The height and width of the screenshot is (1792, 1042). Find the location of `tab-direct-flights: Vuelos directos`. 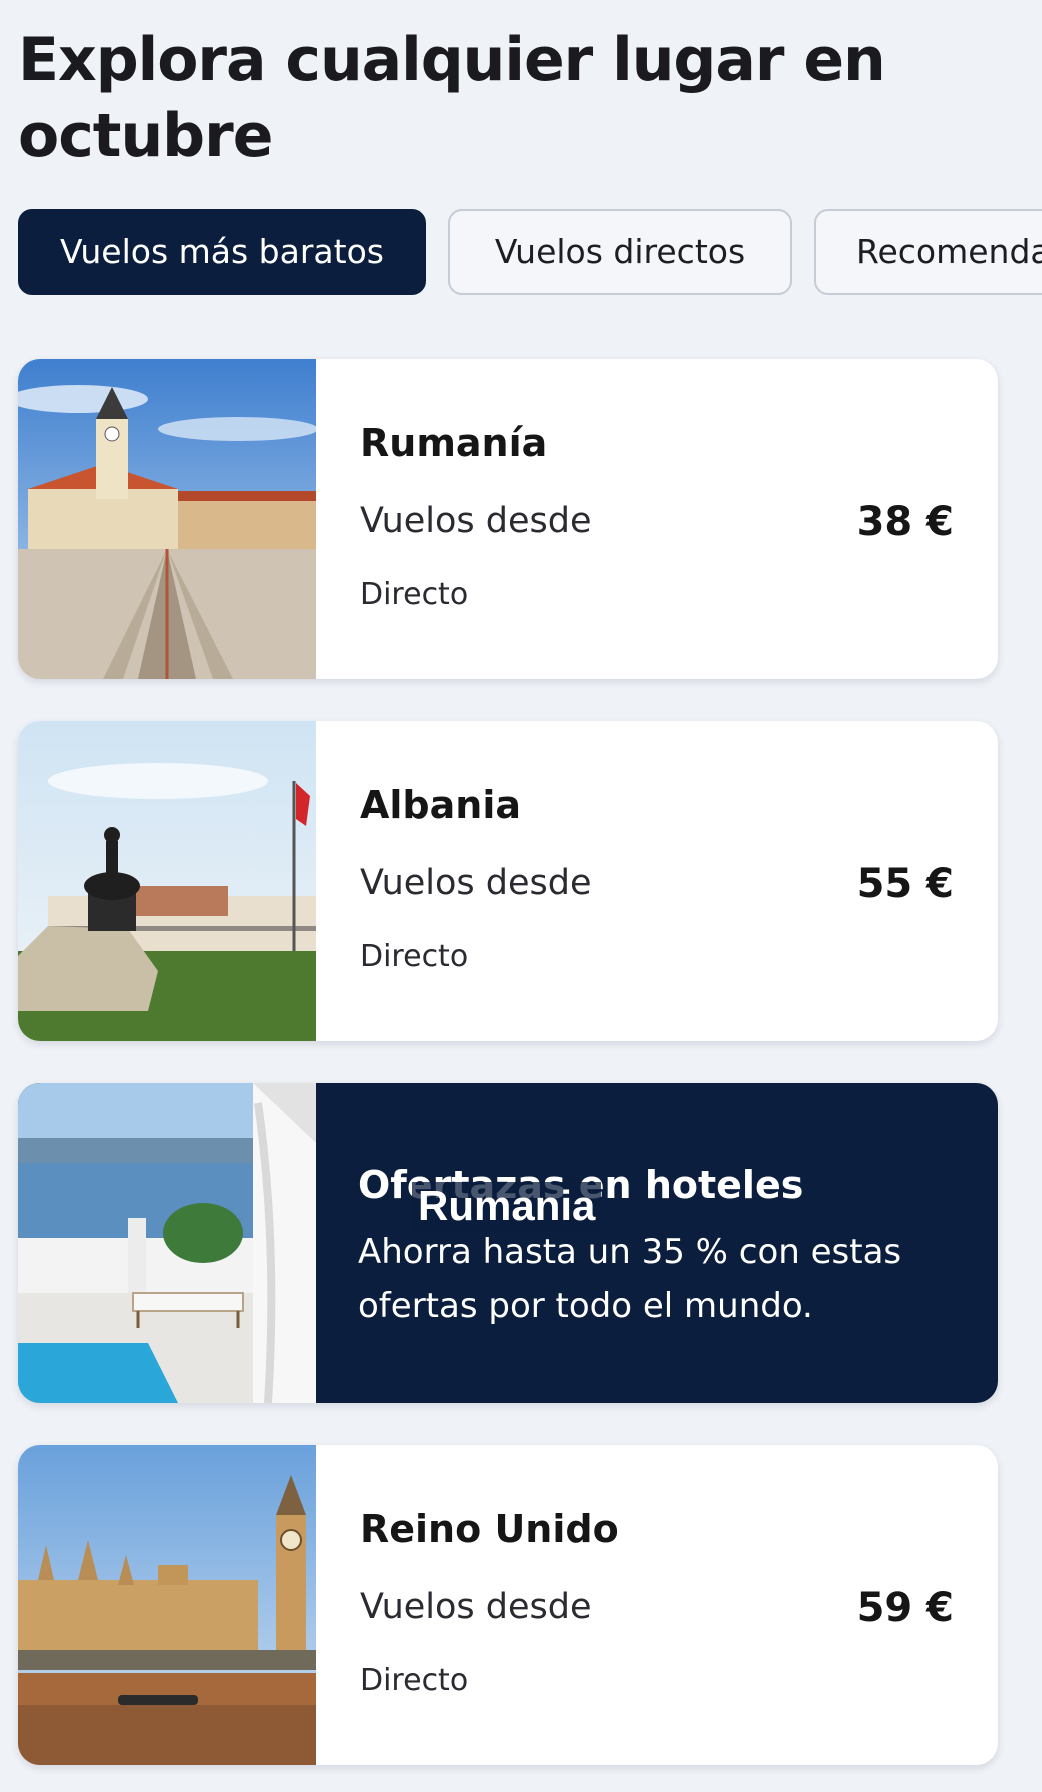

tab-direct-flights: Vuelos directos is located at coordinates (620, 252).